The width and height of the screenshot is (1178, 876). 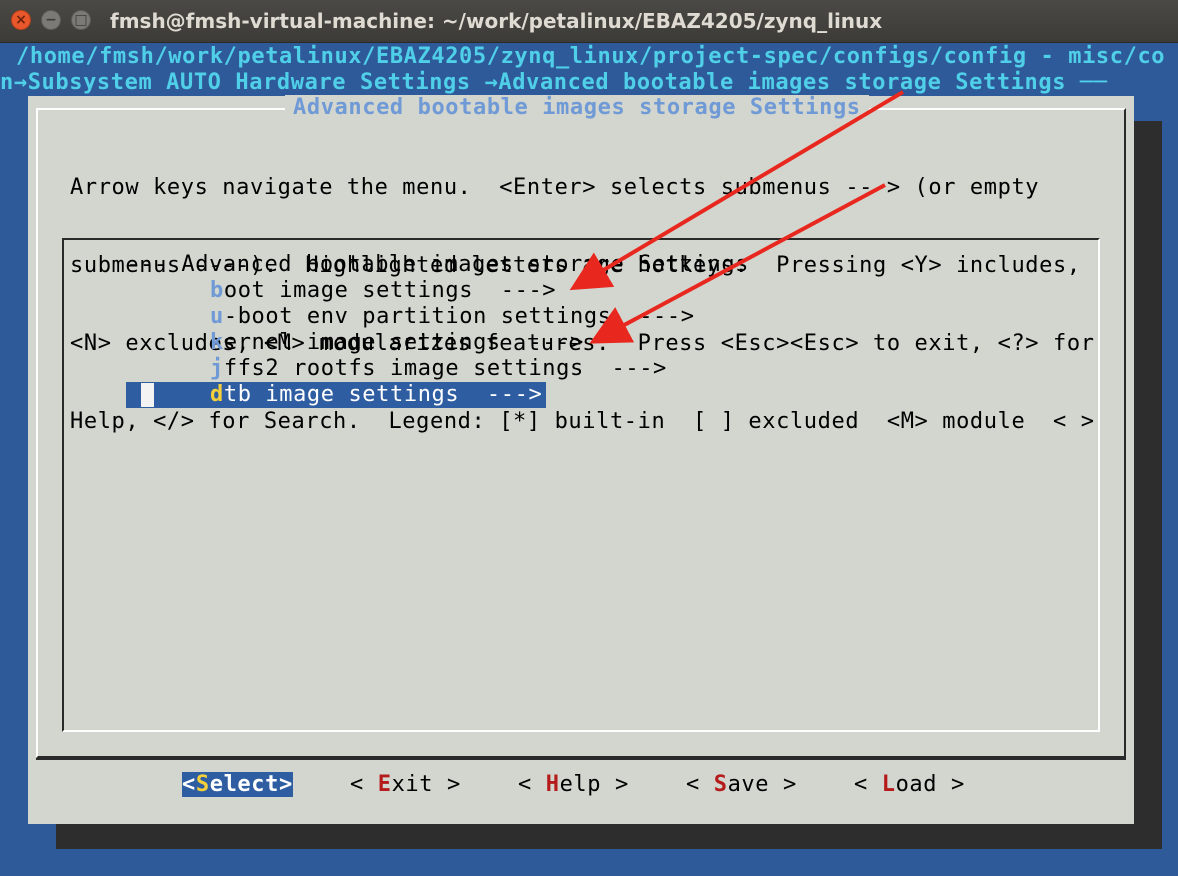 I want to click on maximize-window-button: □, so click(x=81, y=20).